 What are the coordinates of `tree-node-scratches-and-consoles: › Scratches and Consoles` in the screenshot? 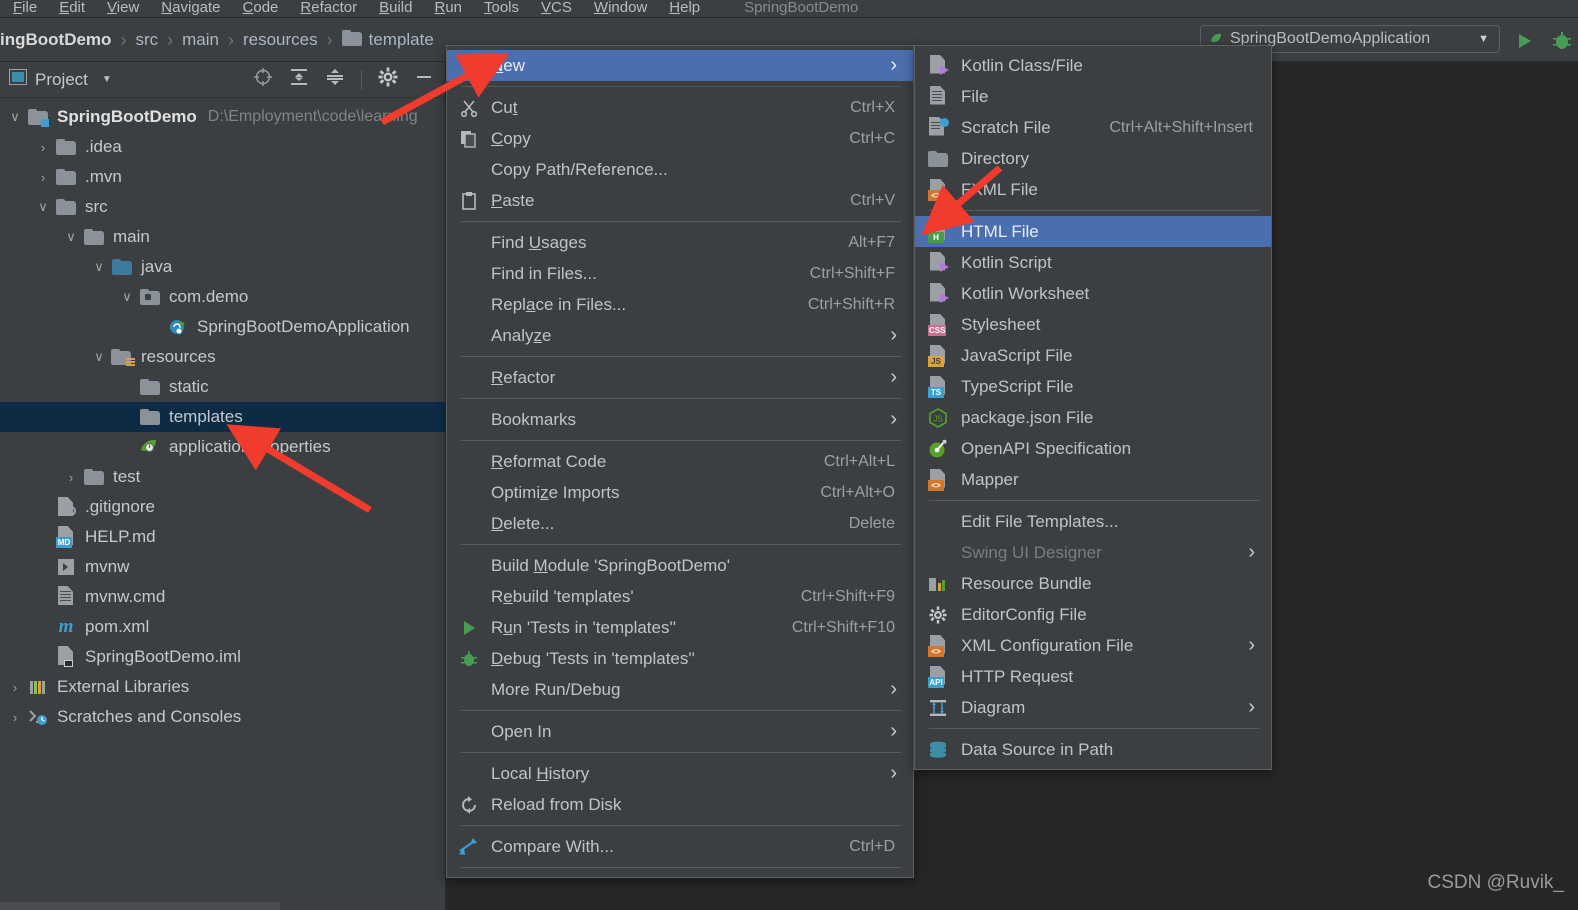 It's located at (223, 717).